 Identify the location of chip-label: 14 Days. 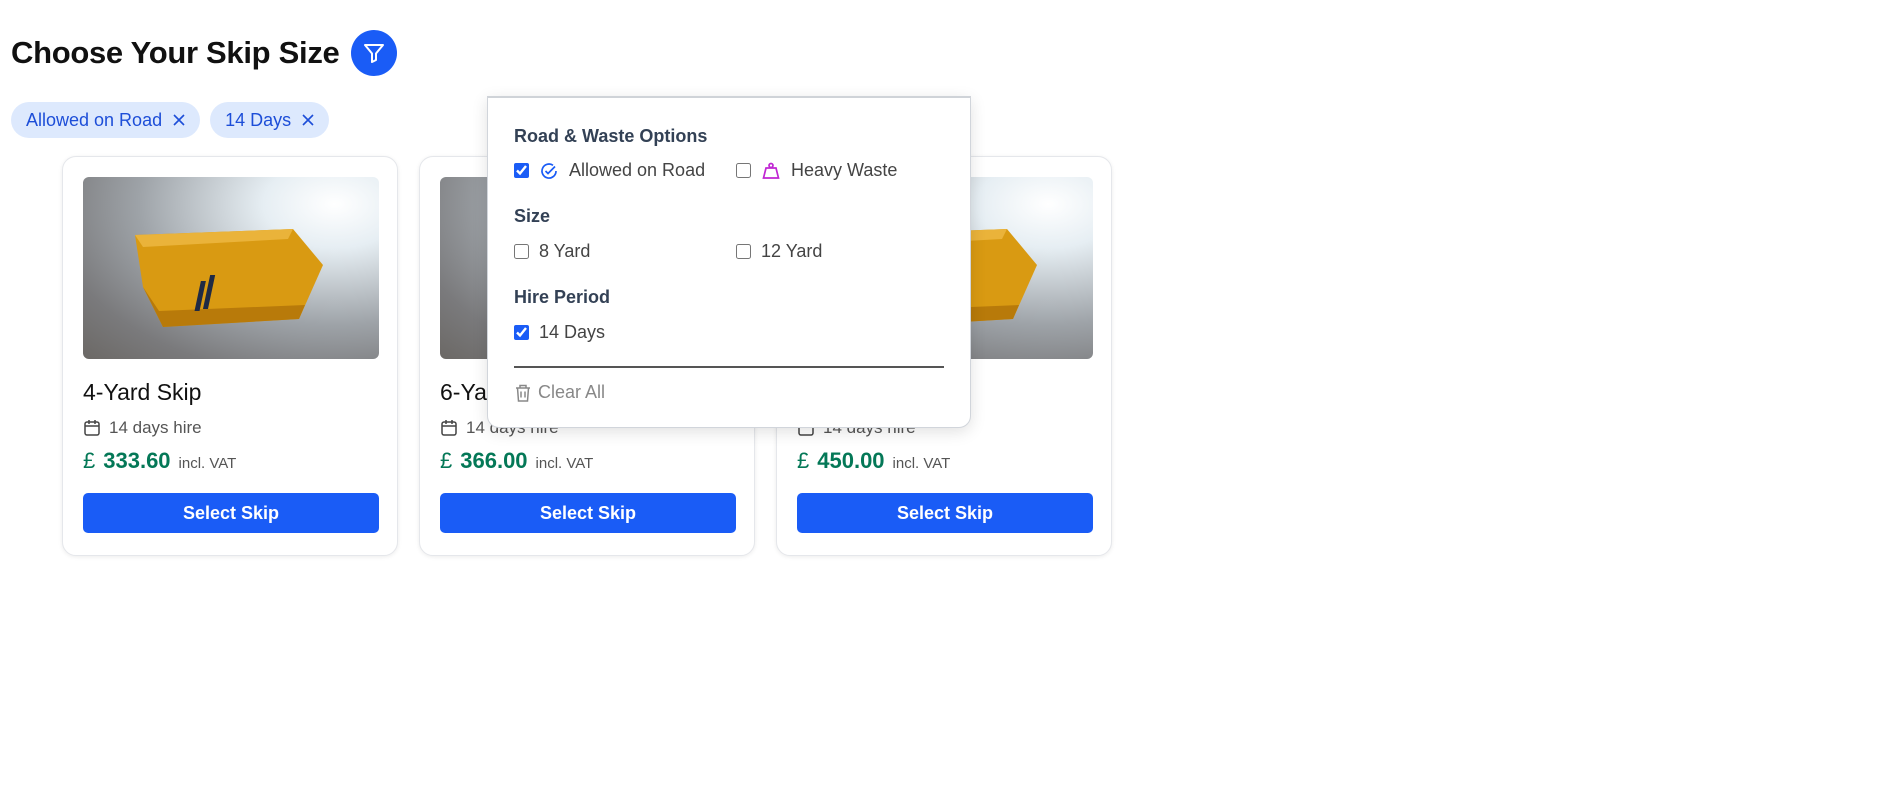
(258, 119).